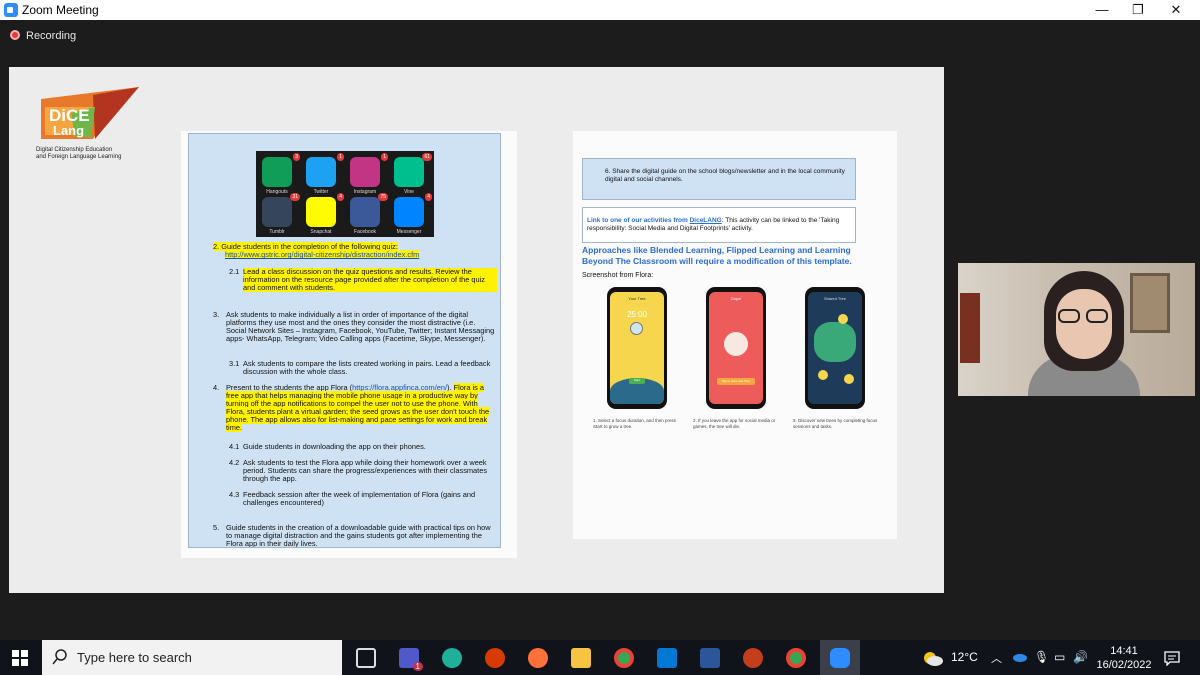 The width and height of the screenshot is (1200, 675). Describe the element at coordinates (1102, 10) in the screenshot. I see `minimize-button: —` at that location.